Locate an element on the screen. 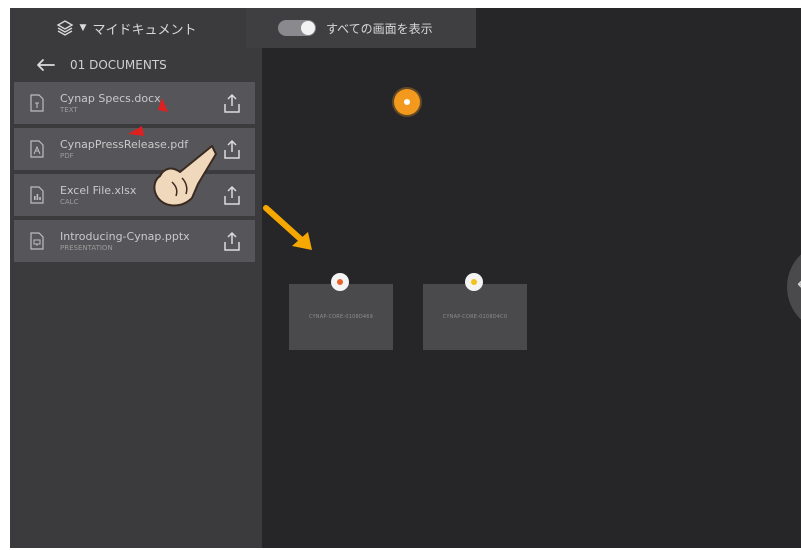 The height and width of the screenshot is (550, 801). device-label: CYNAP-CORE-0108D4C0 is located at coordinates (475, 317).